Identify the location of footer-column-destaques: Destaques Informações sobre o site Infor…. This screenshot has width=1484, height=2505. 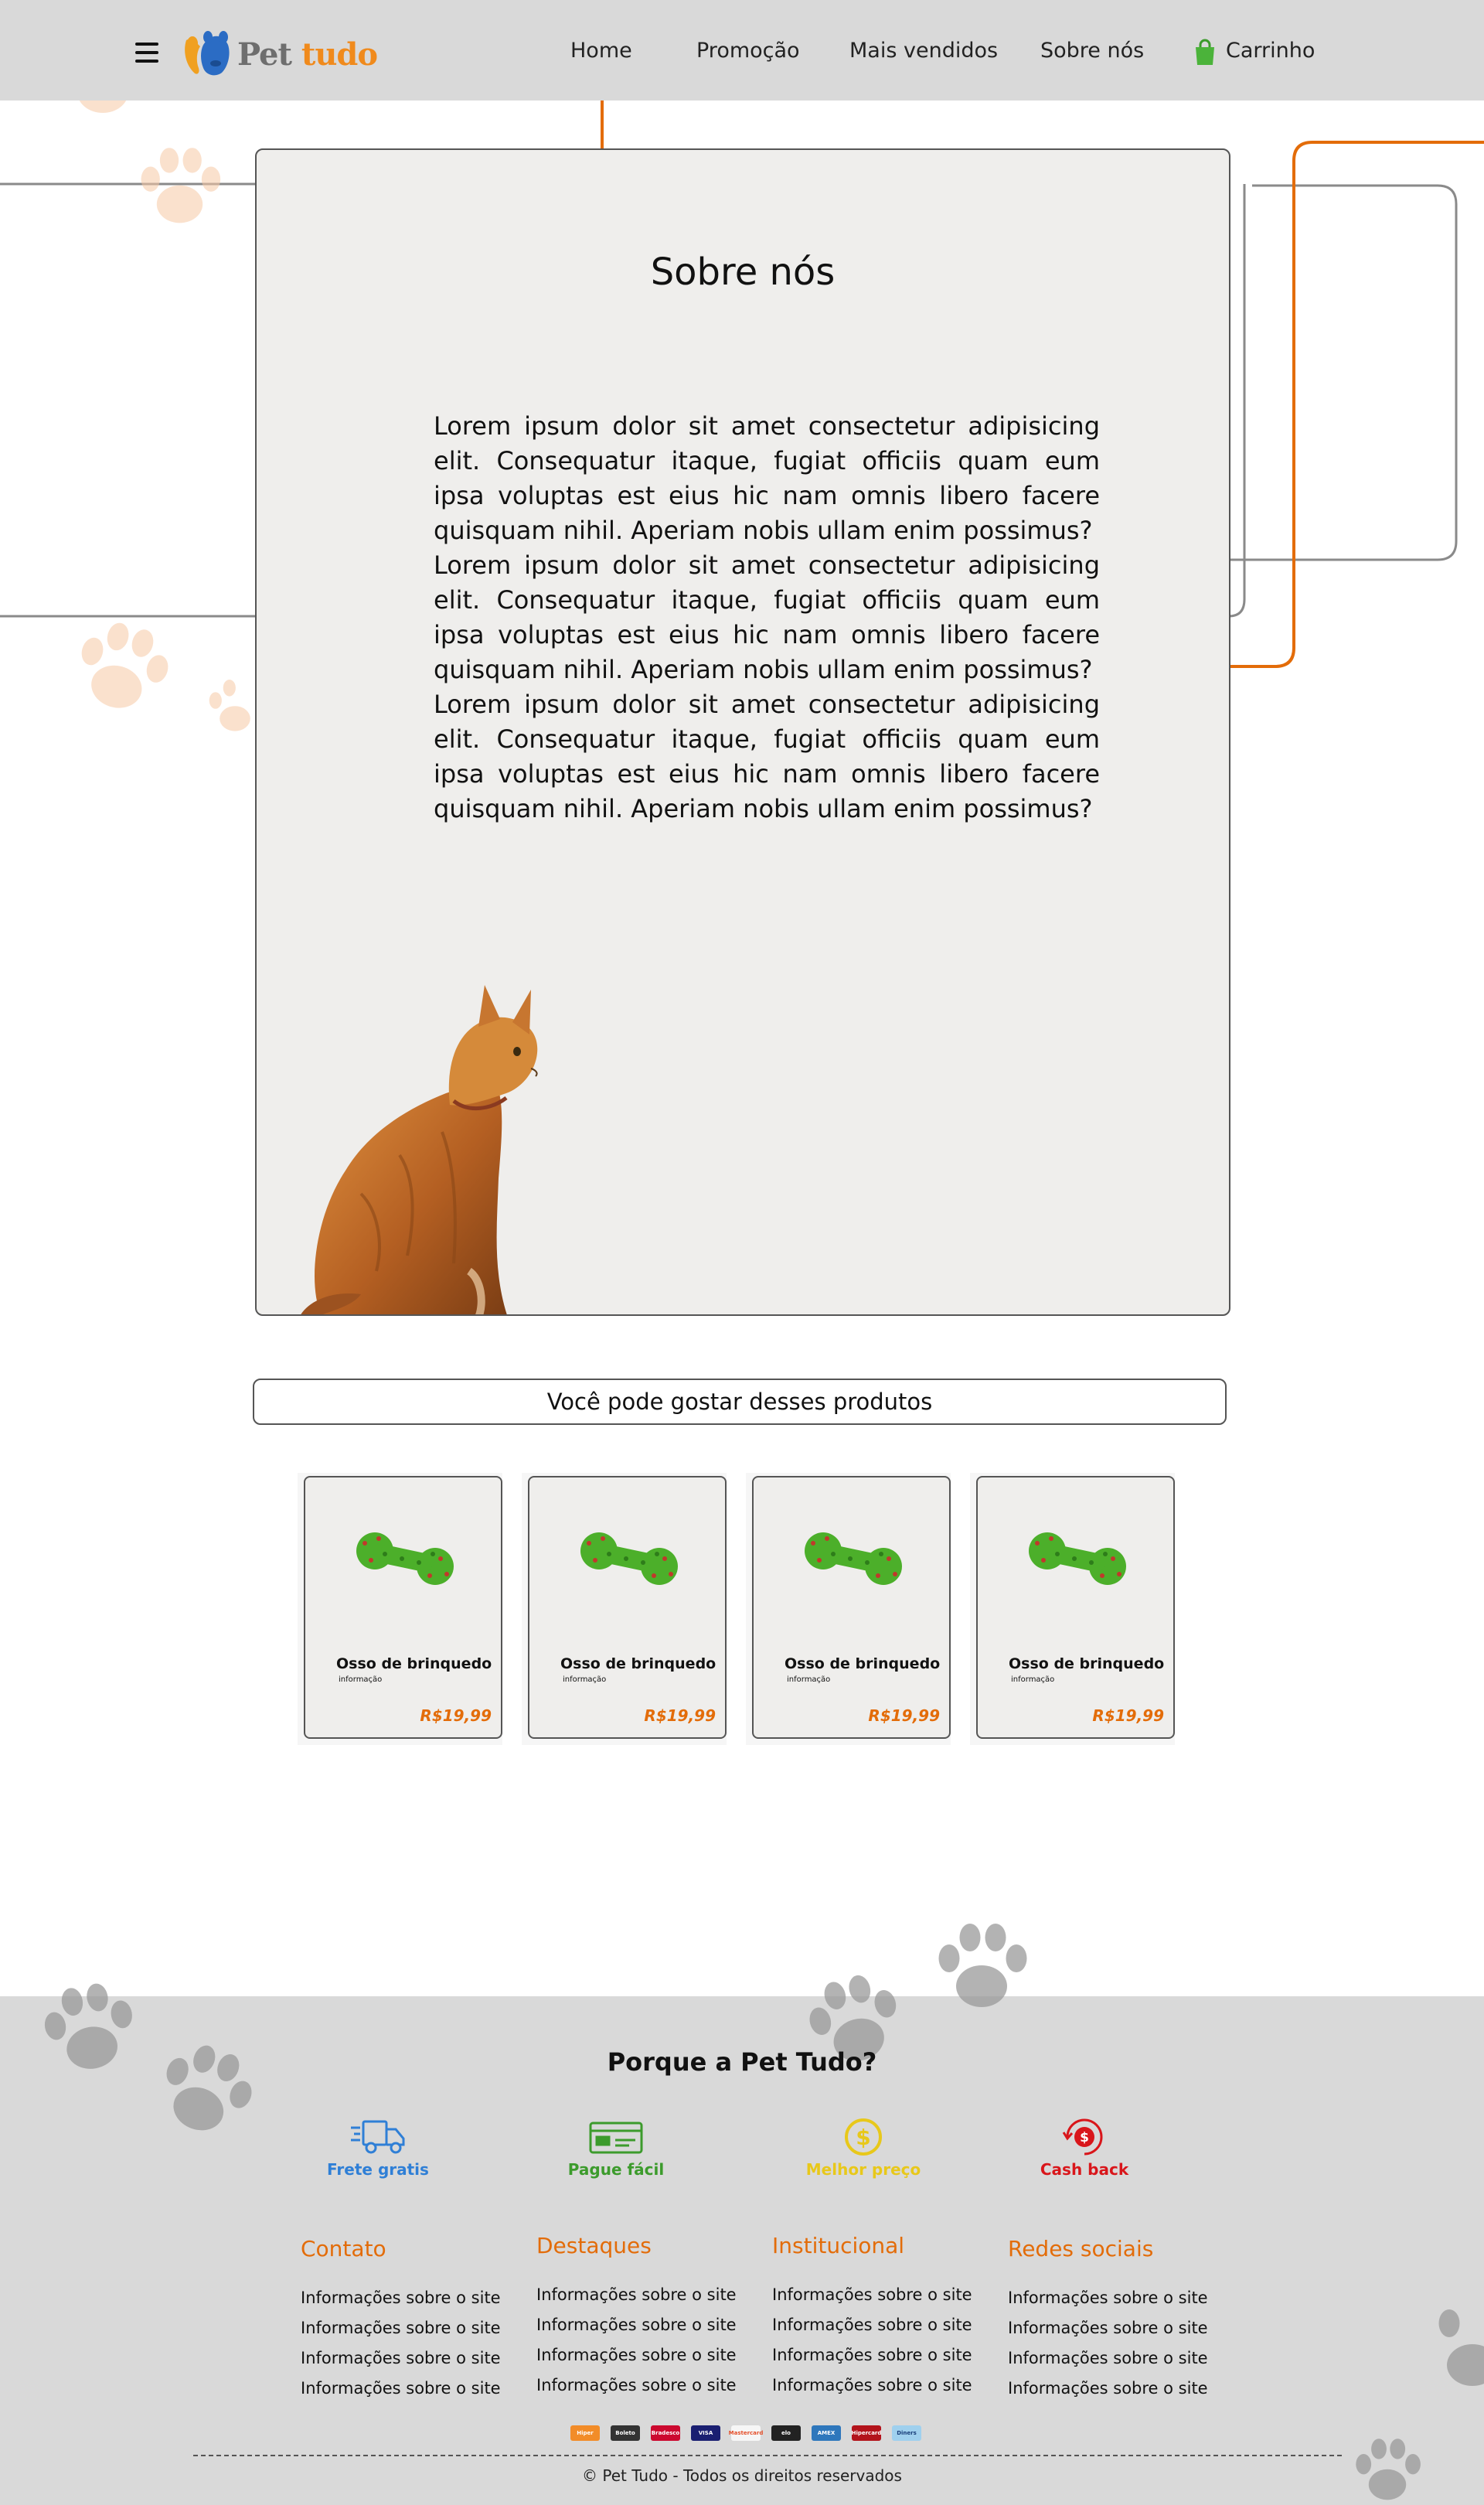
(644, 2317).